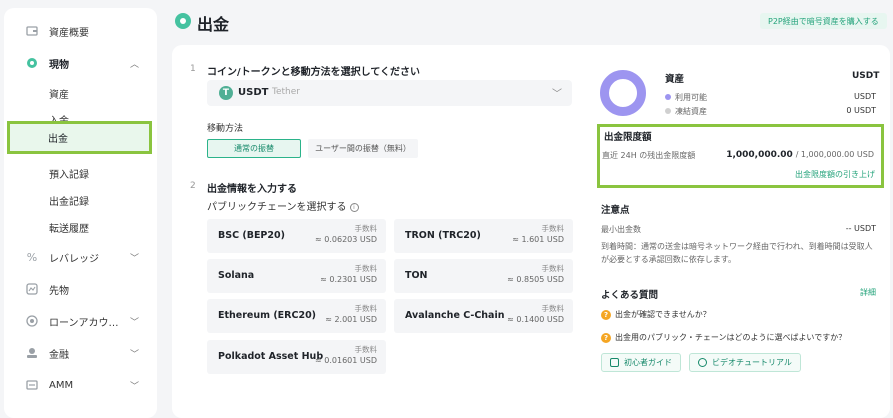  Describe the element at coordinates (32, 31) in the screenshot. I see `wallet-icon` at that location.